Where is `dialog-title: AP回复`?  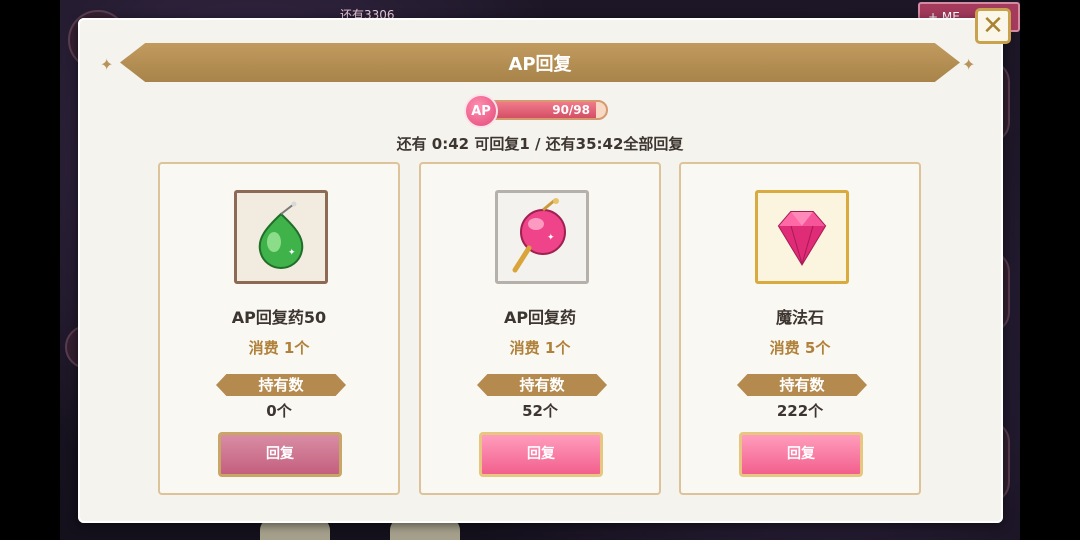
dialog-title: AP回复 is located at coordinates (540, 62).